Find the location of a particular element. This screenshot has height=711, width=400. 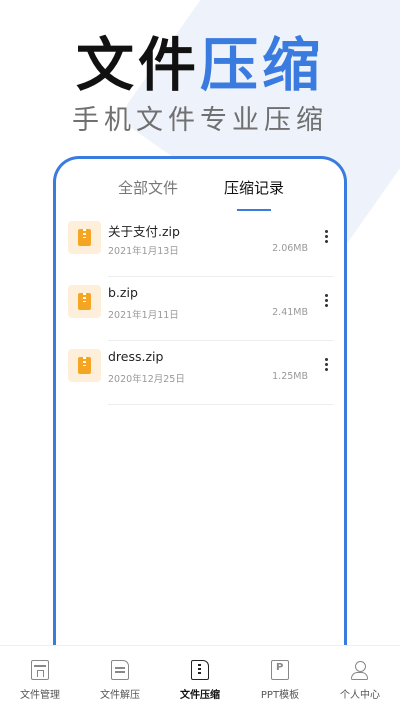

list-item: 关于支付.zip 2021年1月13日 2.06MB is located at coordinates (200, 245).